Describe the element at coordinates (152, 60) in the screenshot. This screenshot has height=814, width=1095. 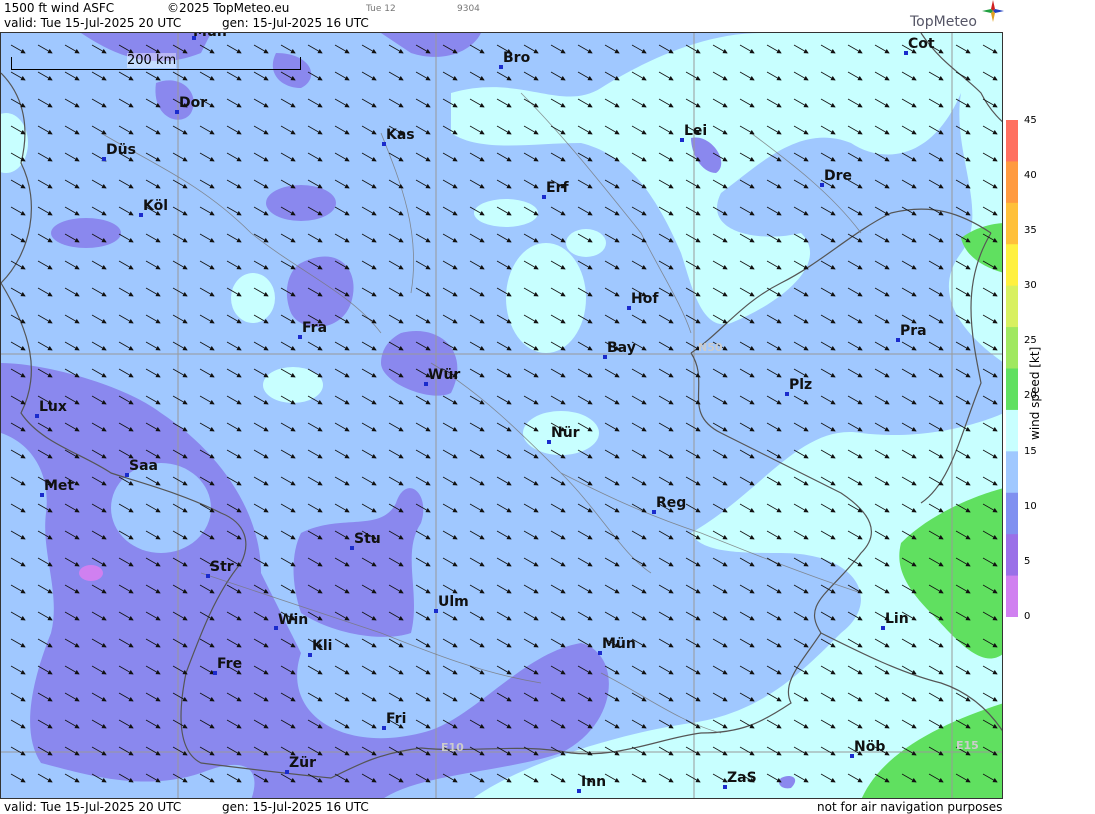
I see `scale-label: 200 km` at that location.